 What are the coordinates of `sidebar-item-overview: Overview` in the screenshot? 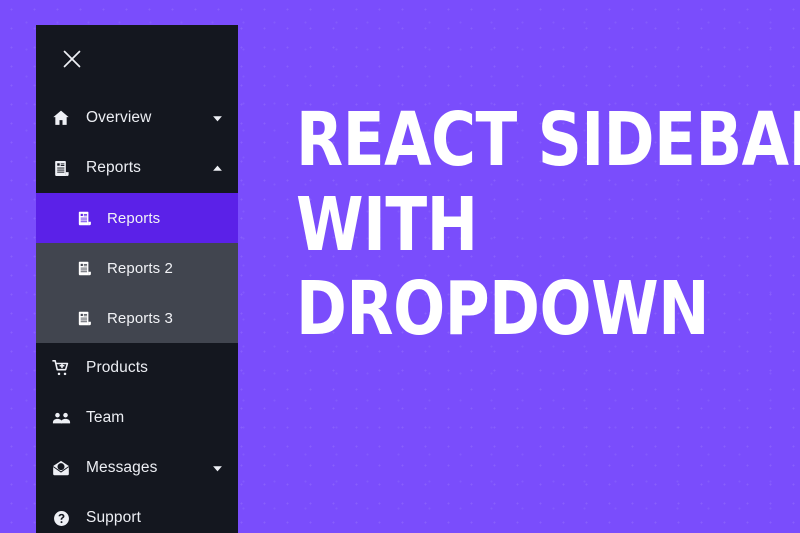 It's located at (137, 118).